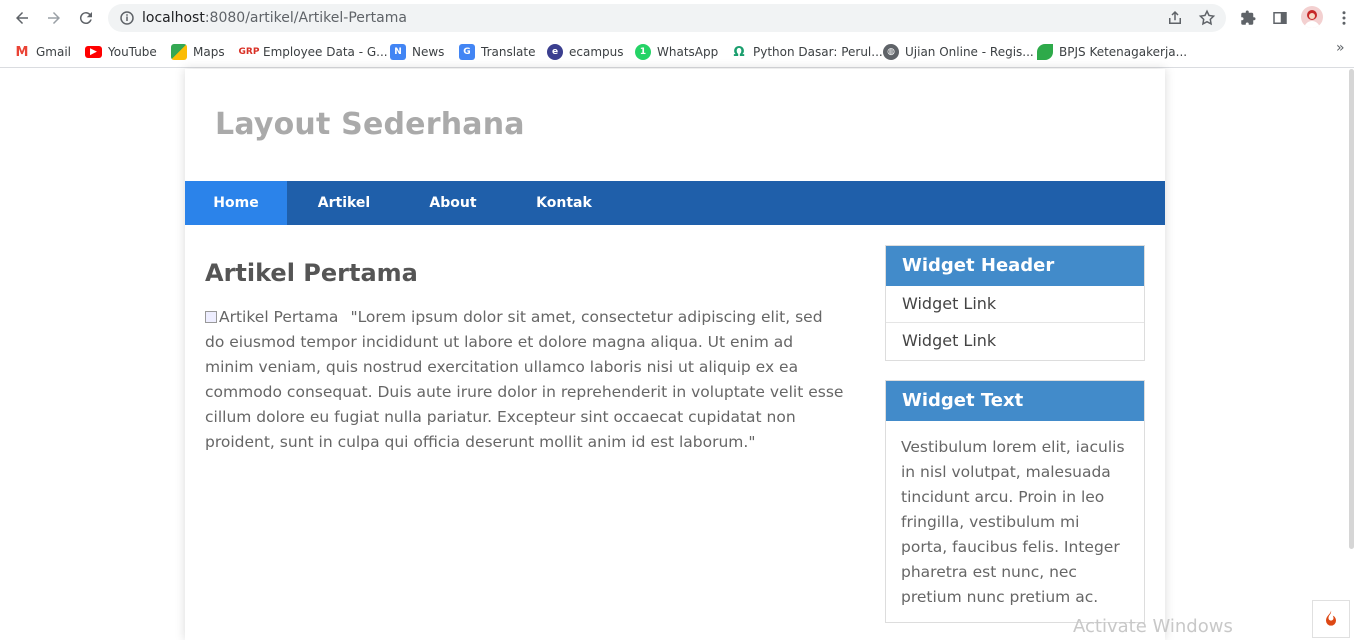 This screenshot has height=640, width=1354. I want to click on arrow-right-icon, so click(54, 18).